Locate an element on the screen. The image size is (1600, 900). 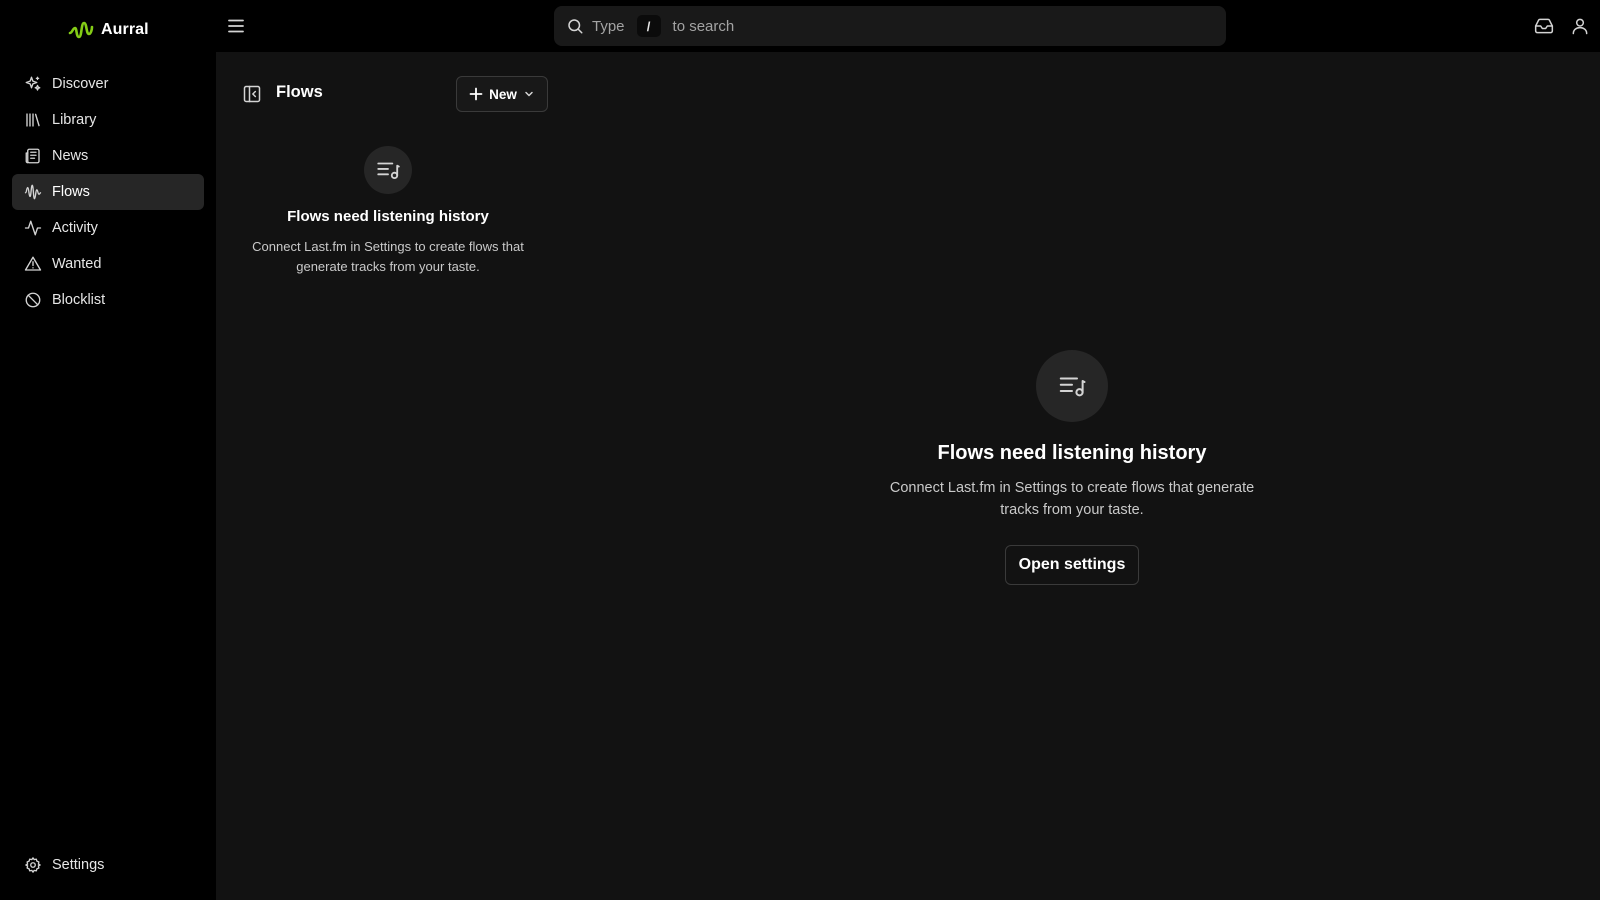
sidebar-item-news: News is located at coordinates (108, 156).